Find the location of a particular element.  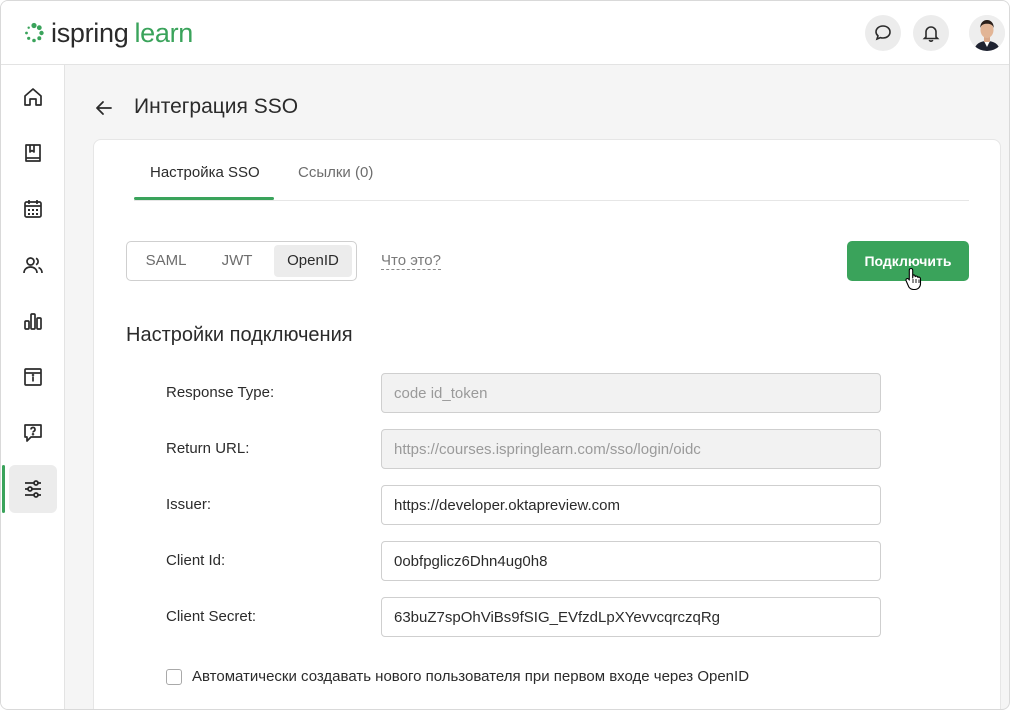

client-id-field is located at coordinates (631, 561).